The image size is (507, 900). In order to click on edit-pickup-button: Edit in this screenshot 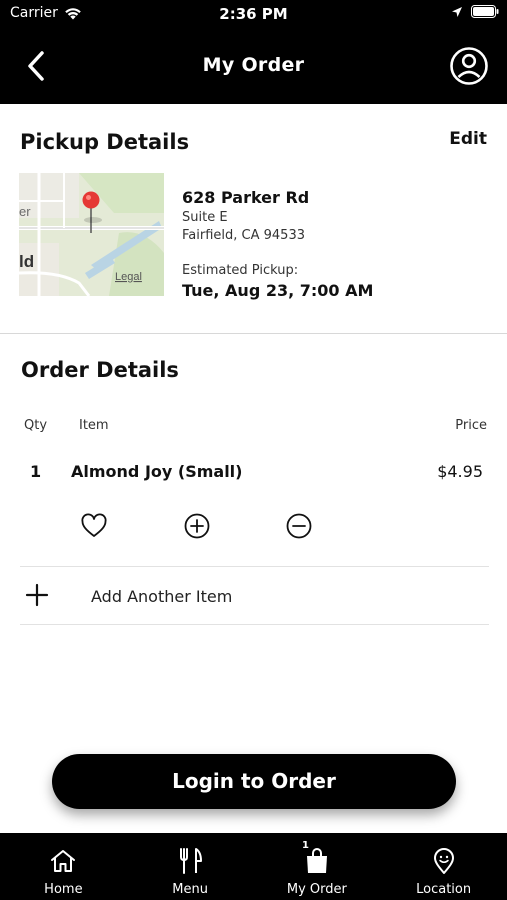, I will do `click(468, 139)`.